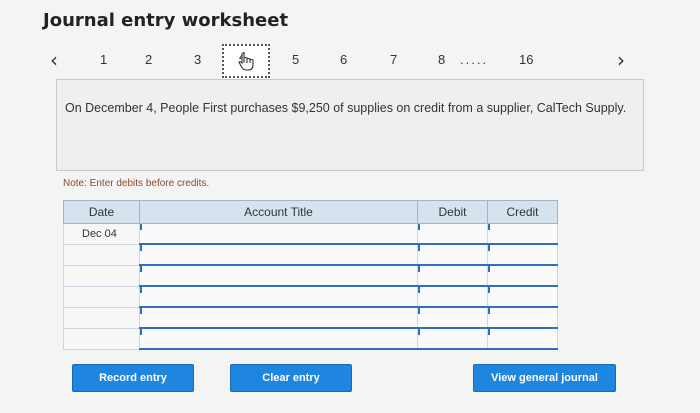 This screenshot has width=700, height=413. What do you see at coordinates (522, 212) in the screenshot?
I see `column-header-credit: Credit` at bounding box center [522, 212].